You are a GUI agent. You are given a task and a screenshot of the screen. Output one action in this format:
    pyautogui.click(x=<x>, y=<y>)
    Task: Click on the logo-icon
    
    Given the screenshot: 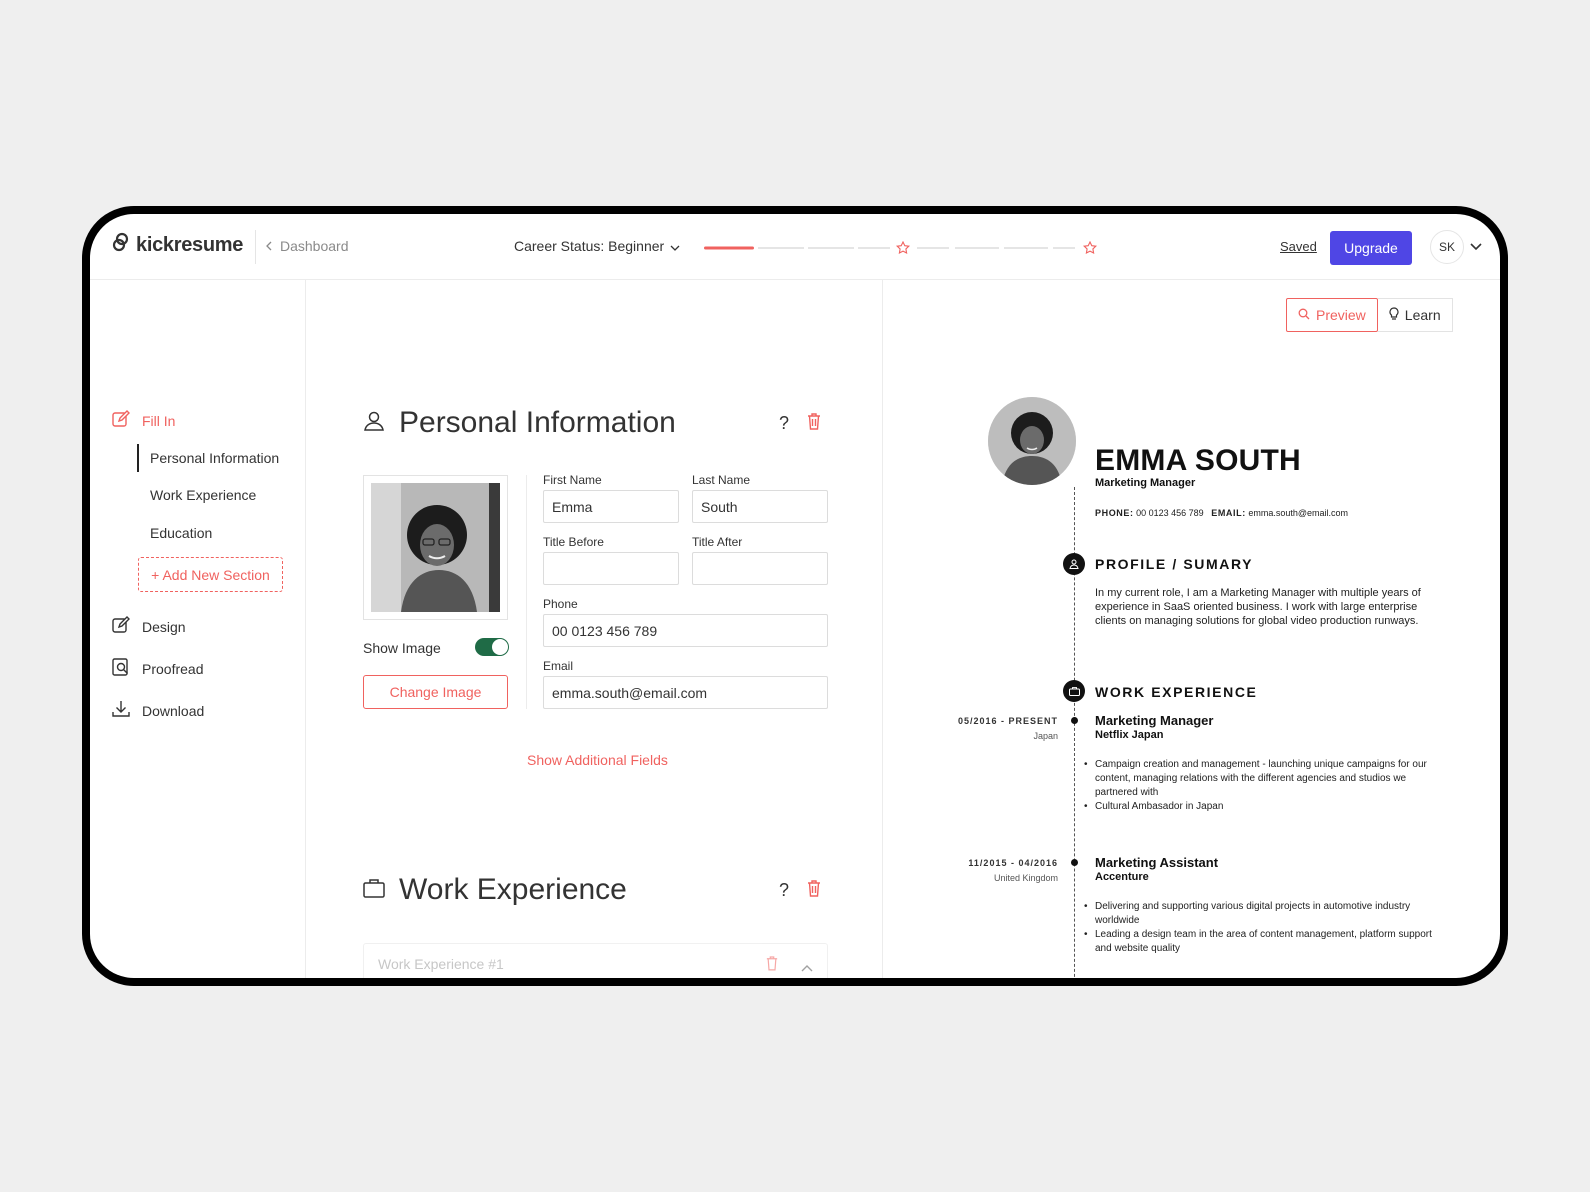 What is the action you would take?
    pyautogui.click(x=121, y=245)
    